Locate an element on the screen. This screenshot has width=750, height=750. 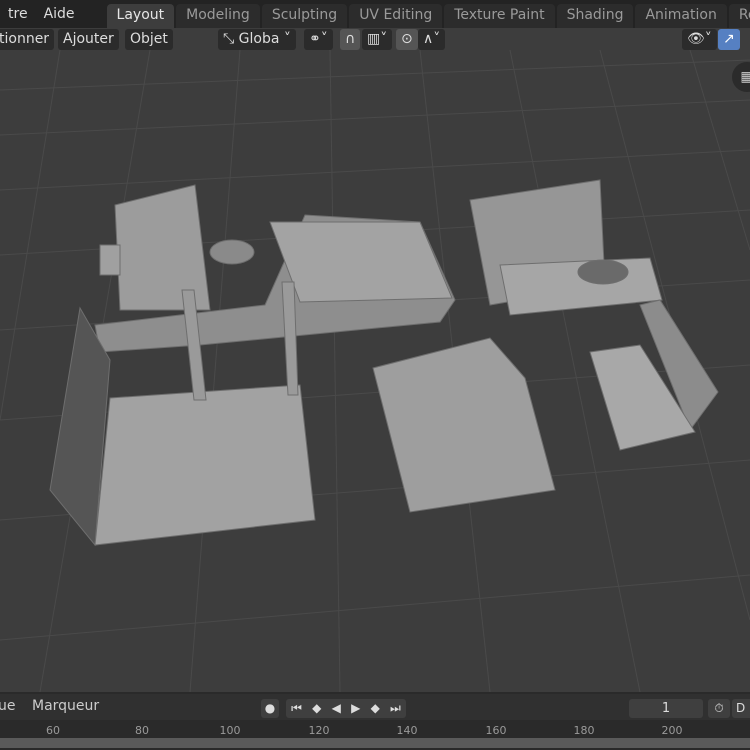
falloff-icon: ∧˅ is located at coordinates (432, 39).